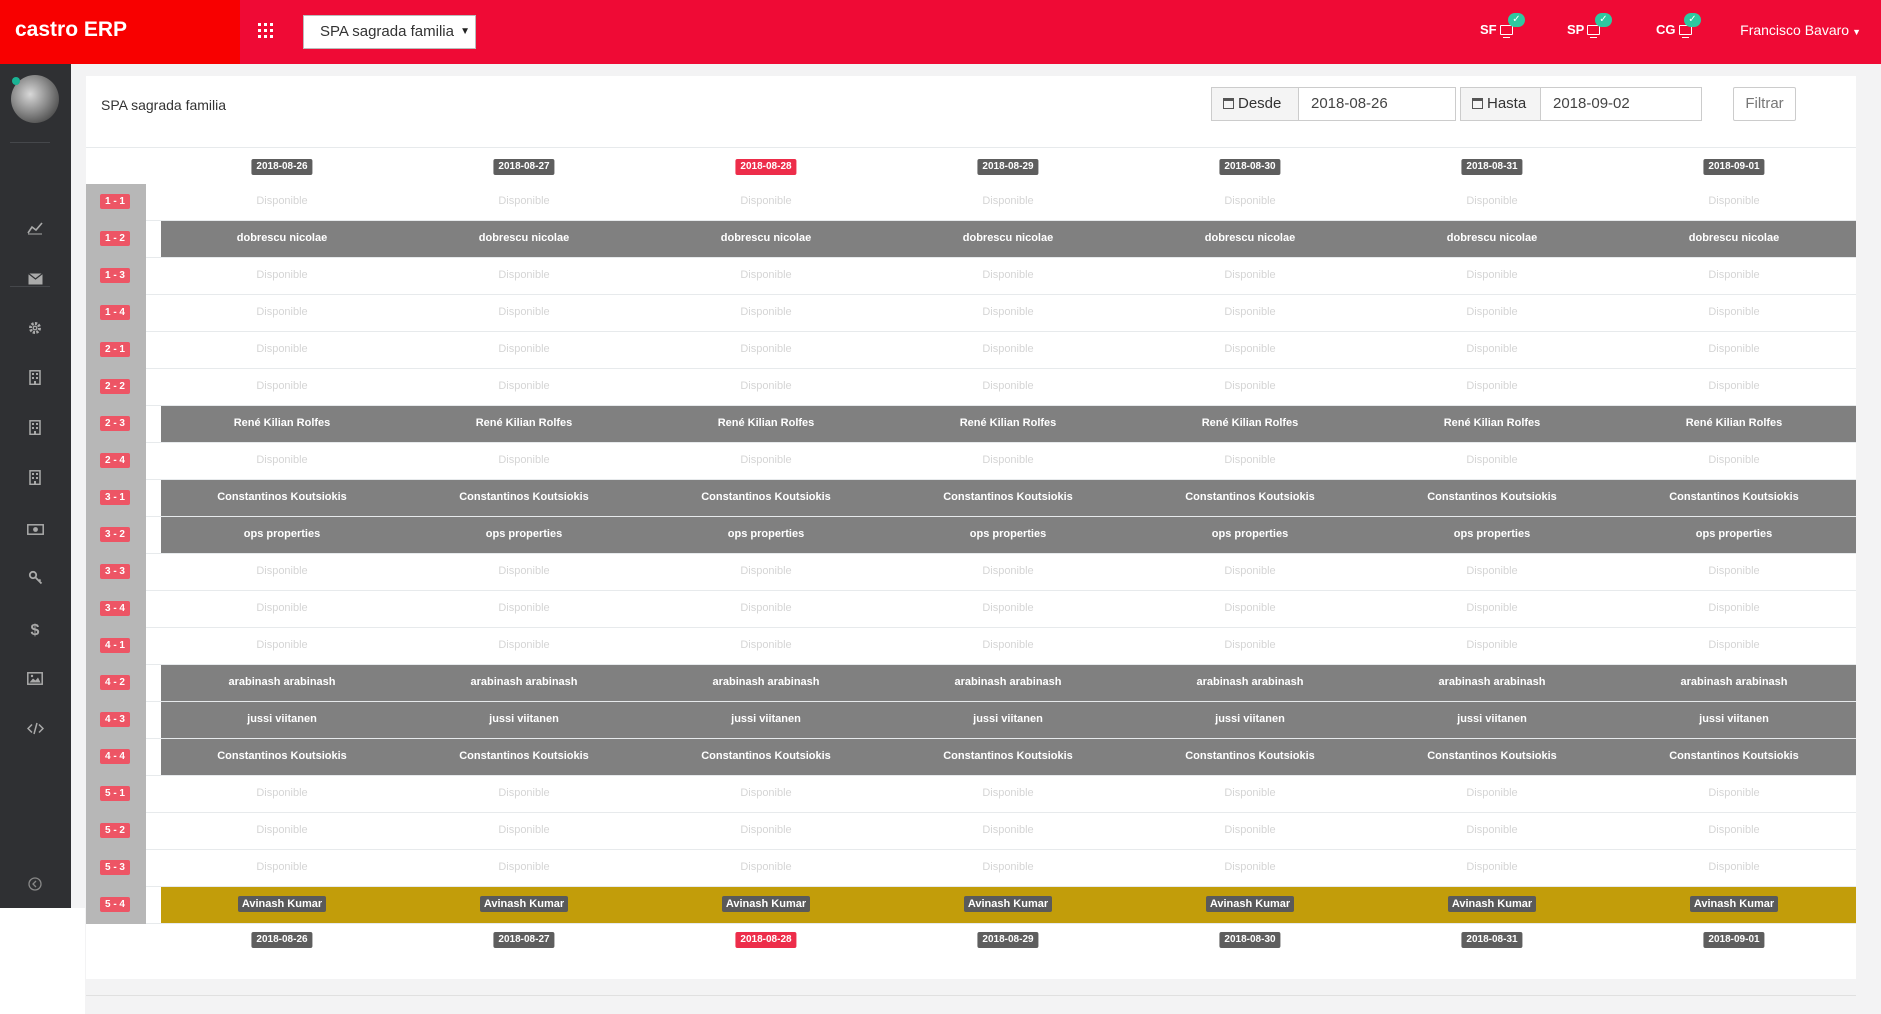 The width and height of the screenshot is (1881, 1014). What do you see at coordinates (35, 380) in the screenshot?
I see `building-icon` at bounding box center [35, 380].